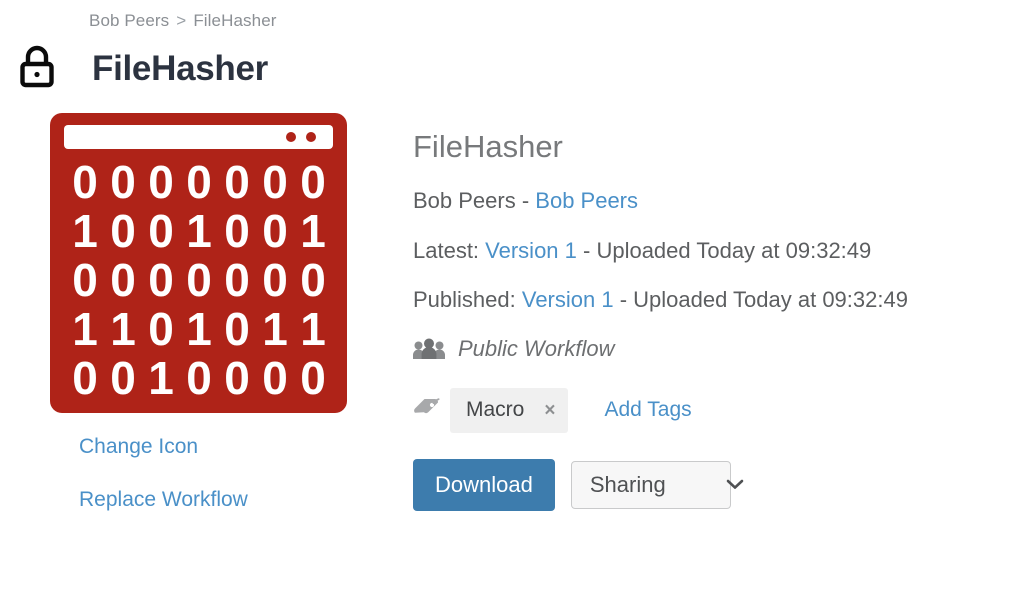 Image resolution: width=1024 pixels, height=603 pixels. I want to click on owner-link: Bob Peers, so click(586, 200).